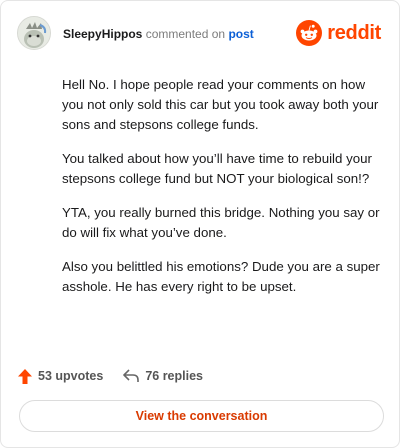 Image resolution: width=400 pixels, height=448 pixels. I want to click on replies-stat: 76 replies, so click(163, 376).